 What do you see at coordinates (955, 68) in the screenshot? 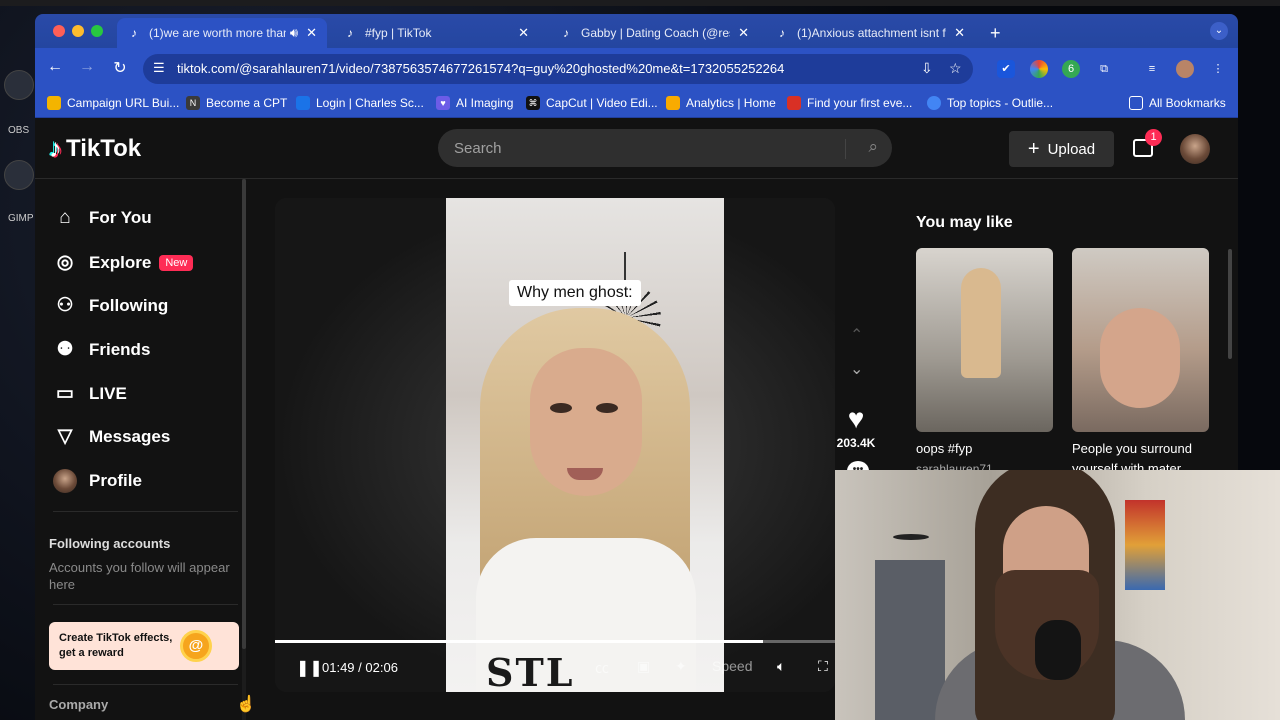
I see `bookmark-star-icon: ☆` at bounding box center [955, 68].